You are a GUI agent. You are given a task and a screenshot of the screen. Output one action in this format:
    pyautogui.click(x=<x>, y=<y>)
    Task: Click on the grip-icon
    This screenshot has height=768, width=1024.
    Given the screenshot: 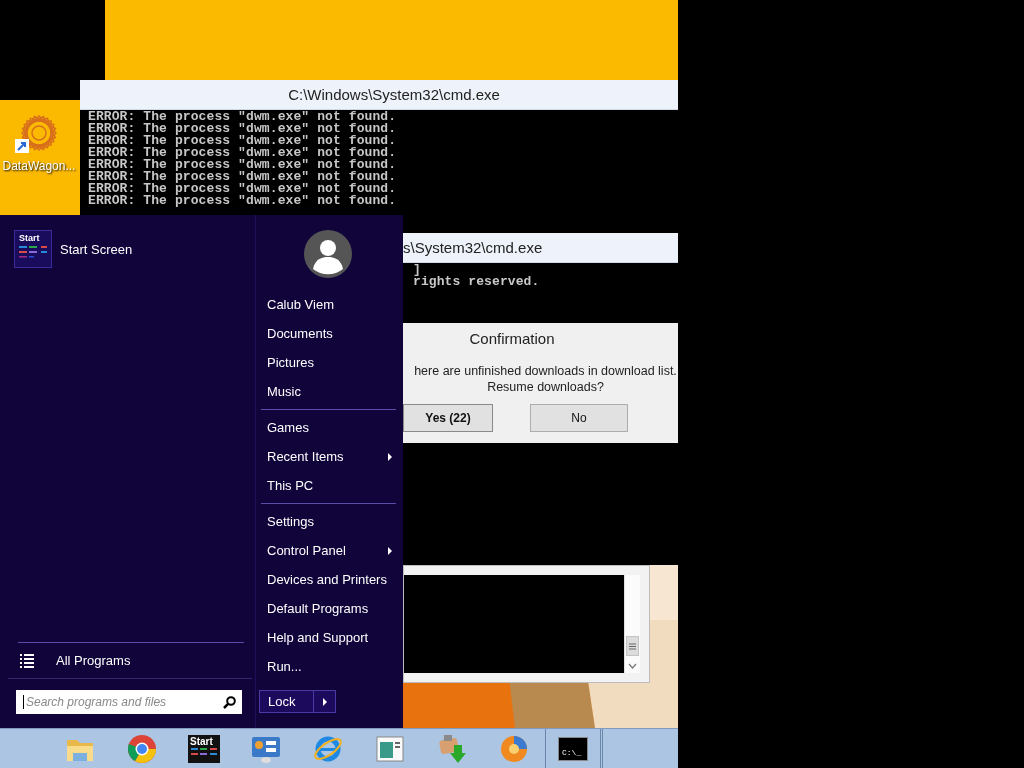 What is the action you would take?
    pyautogui.click(x=632, y=646)
    